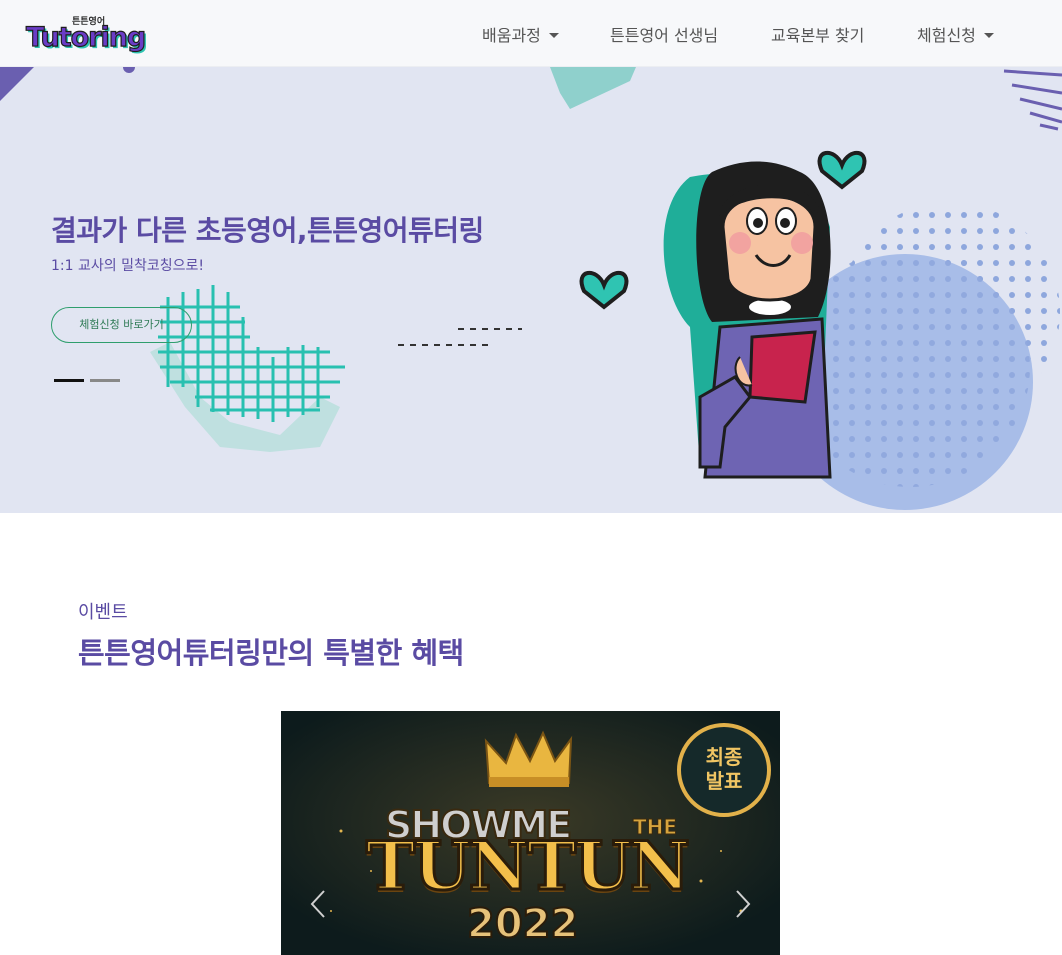 This screenshot has height=955, width=1062. What do you see at coordinates (724, 757) in the screenshot?
I see `badge-line-1: 최종` at bounding box center [724, 757].